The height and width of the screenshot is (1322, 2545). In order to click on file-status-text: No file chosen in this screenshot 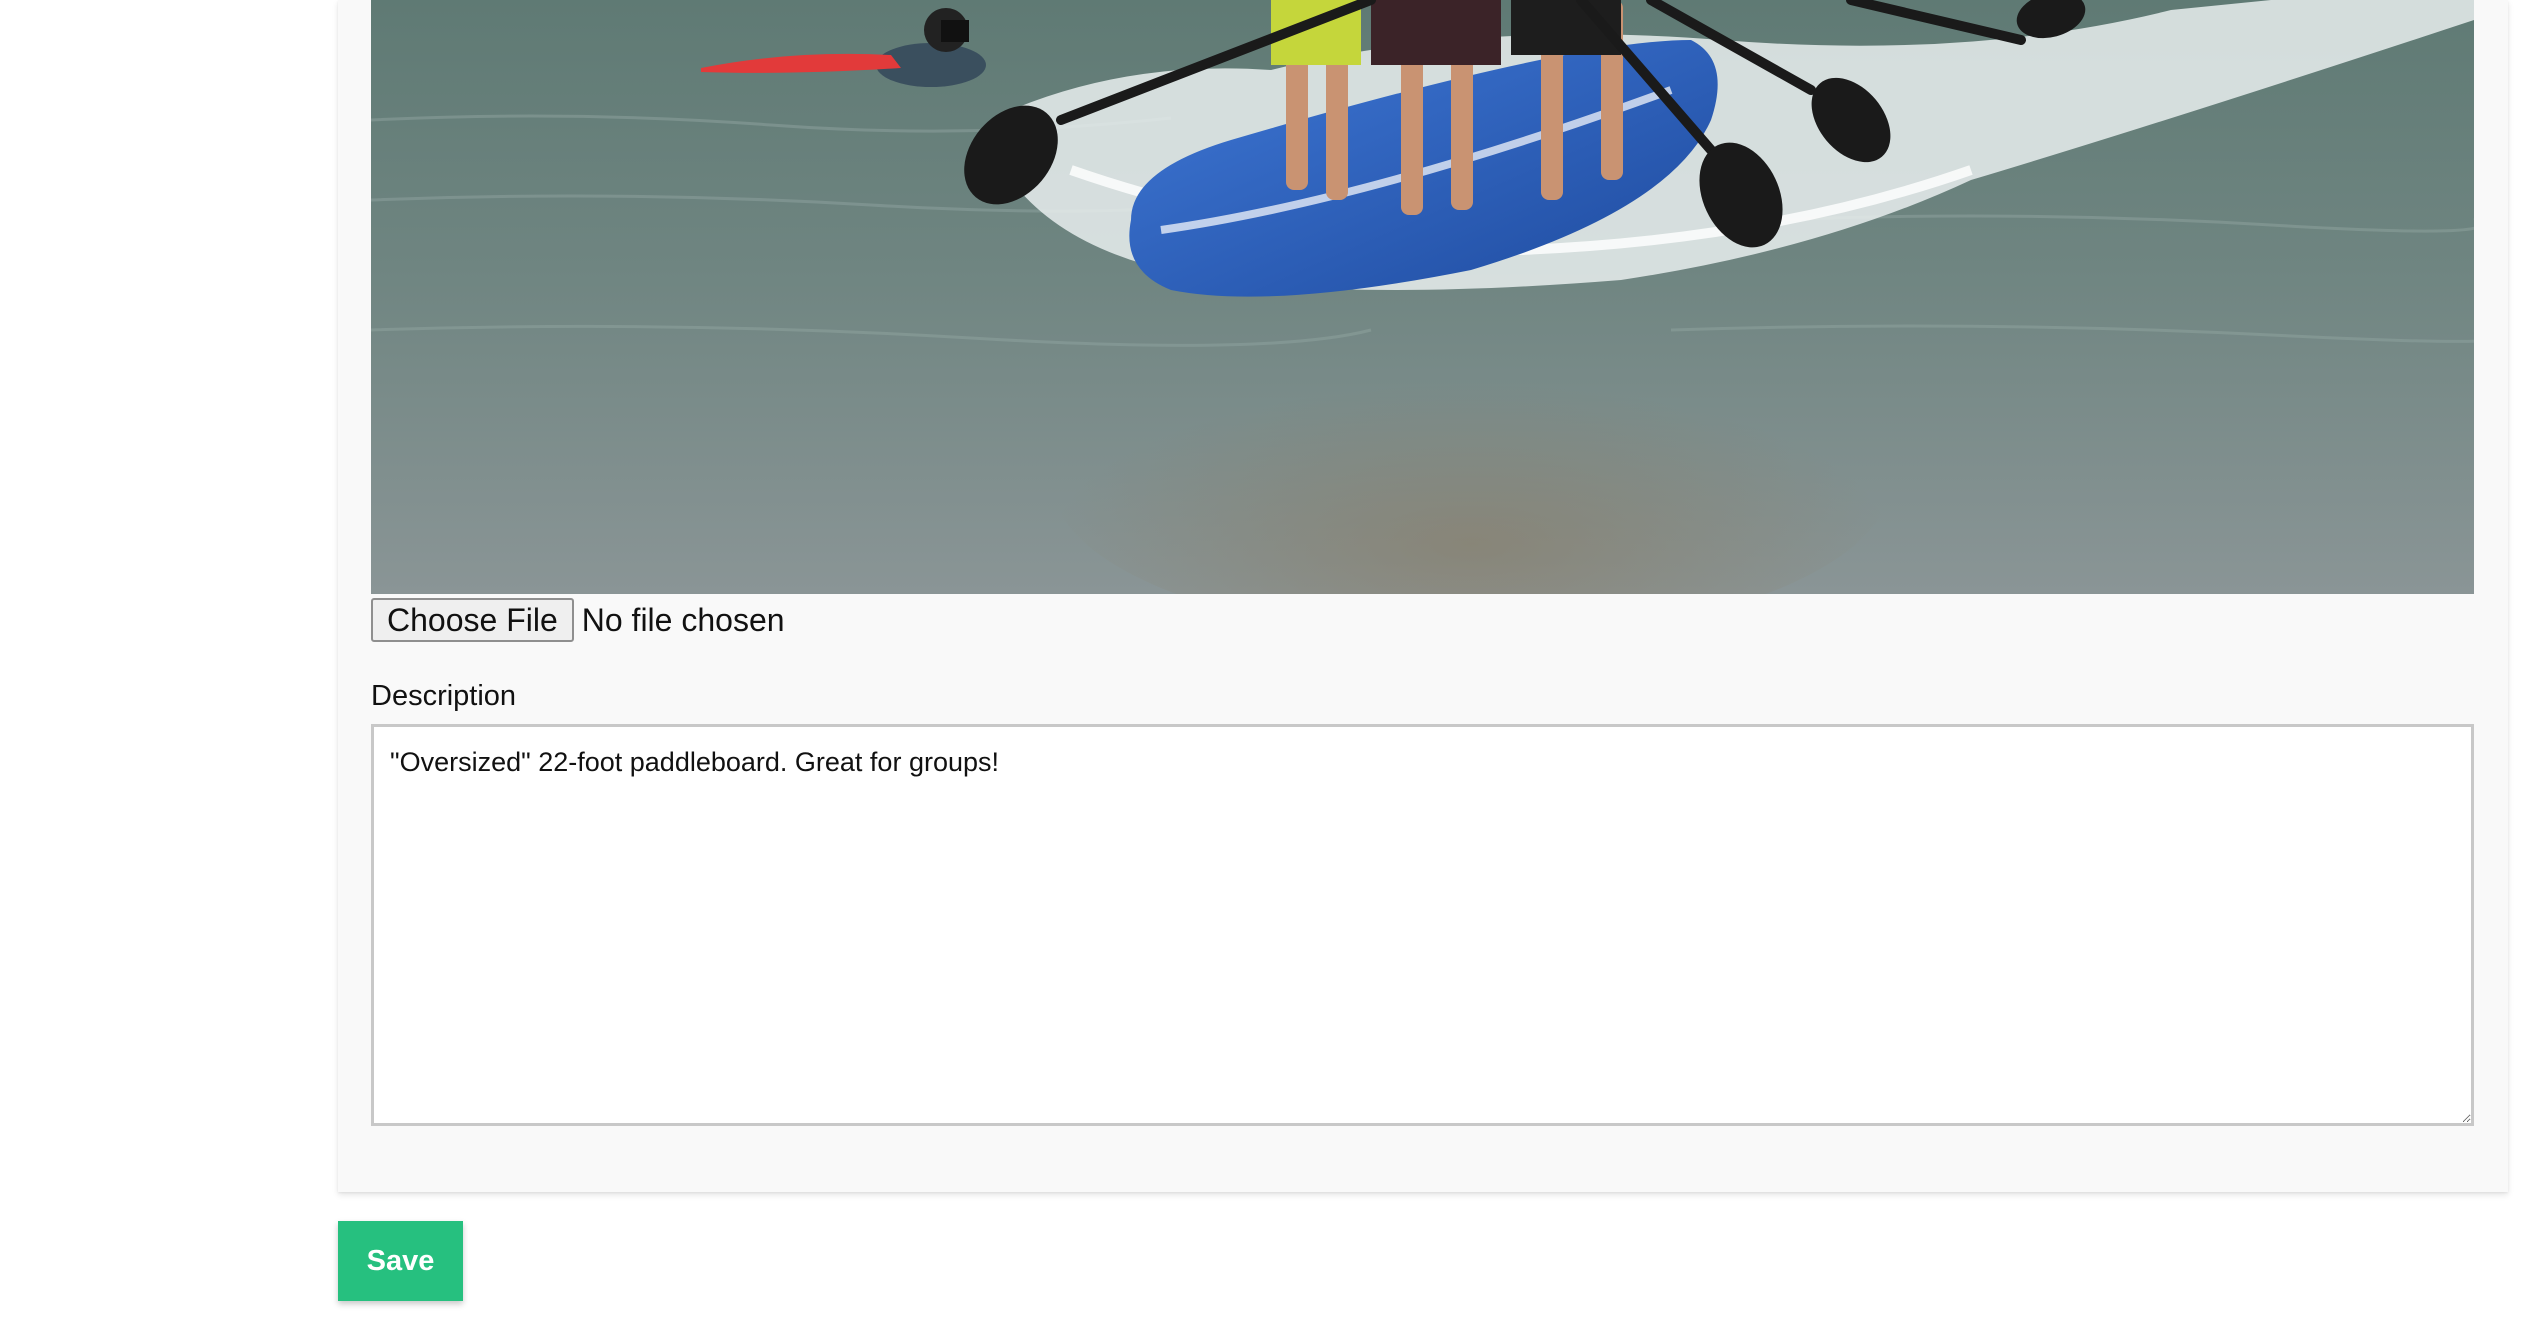, I will do `click(683, 619)`.